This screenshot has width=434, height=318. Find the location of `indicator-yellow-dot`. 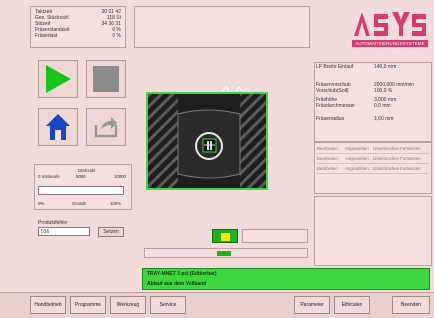

indicator-yellow-dot is located at coordinates (225, 237).